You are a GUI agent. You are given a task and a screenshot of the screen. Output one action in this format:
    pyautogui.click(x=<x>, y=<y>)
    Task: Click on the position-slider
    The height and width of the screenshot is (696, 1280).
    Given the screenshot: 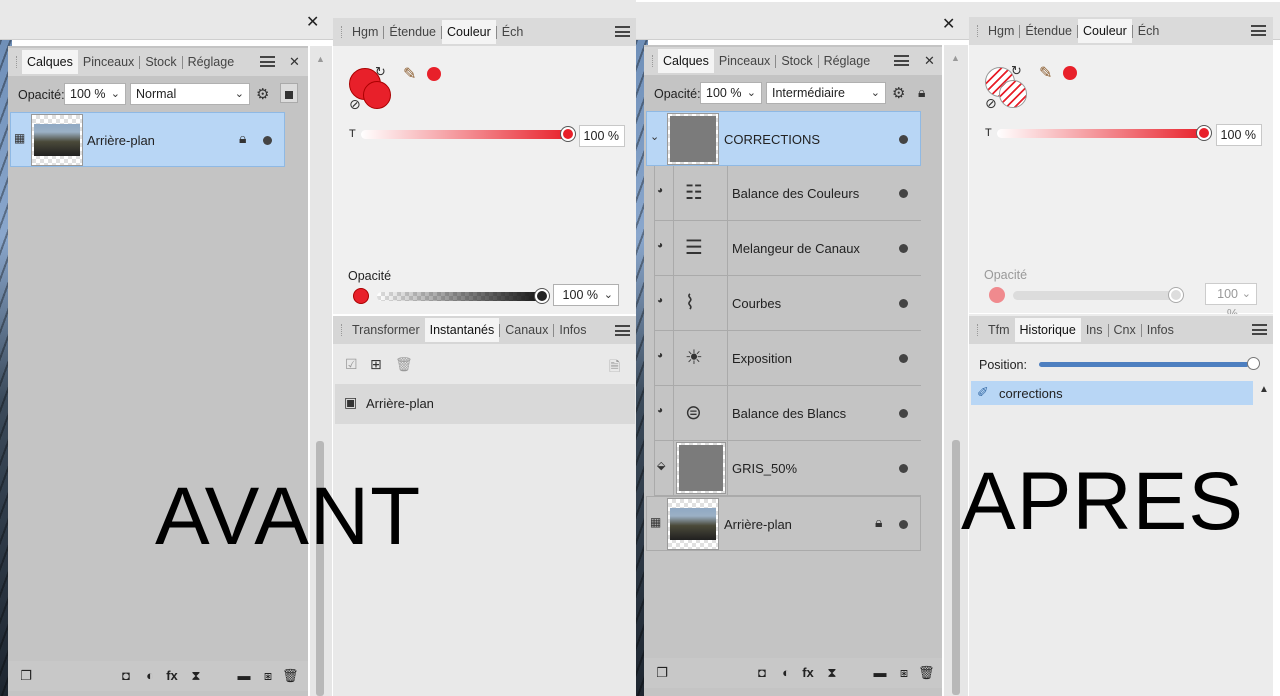 What is the action you would take?
    pyautogui.click(x=1144, y=364)
    